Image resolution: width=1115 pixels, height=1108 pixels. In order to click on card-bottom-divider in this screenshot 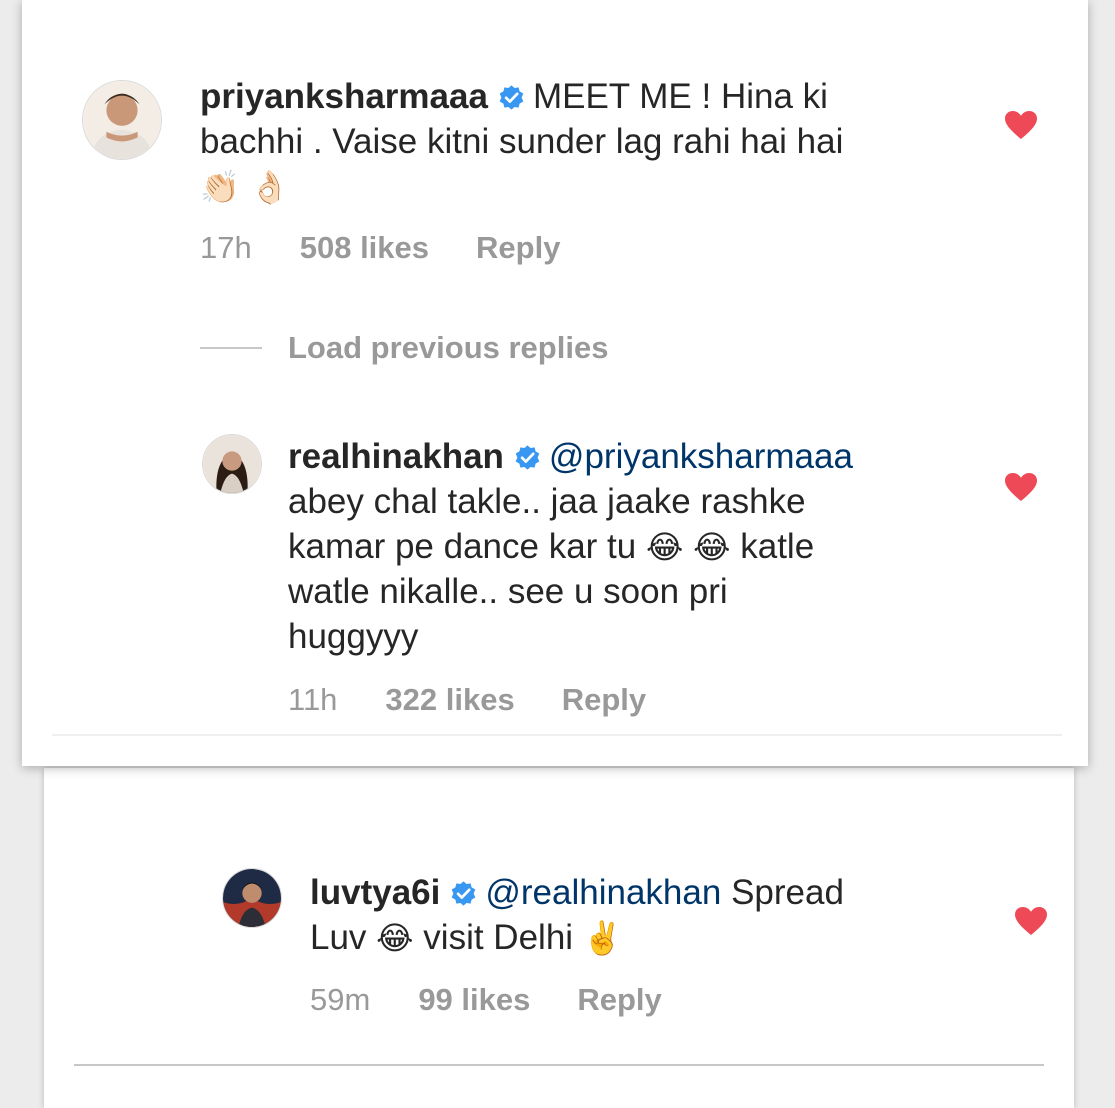, I will do `click(557, 735)`.